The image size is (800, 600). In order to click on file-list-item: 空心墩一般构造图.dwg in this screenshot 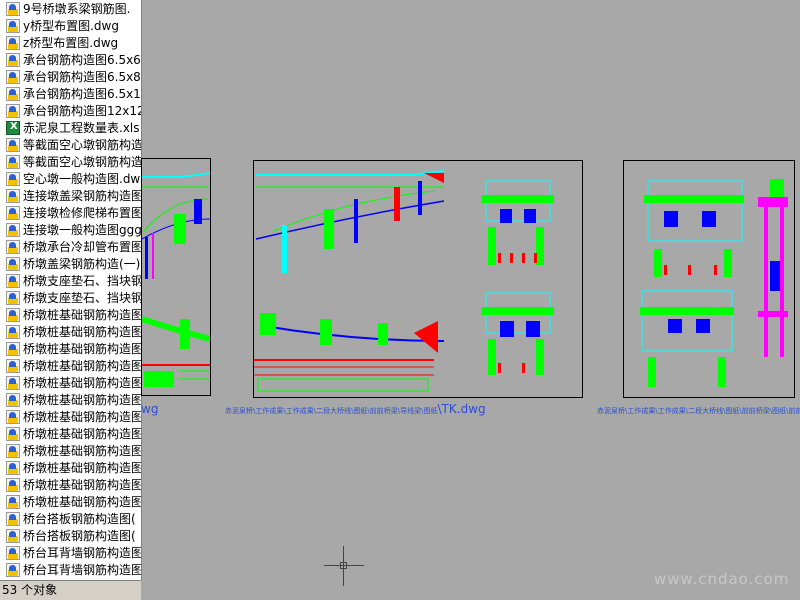, I will do `click(70, 178)`.